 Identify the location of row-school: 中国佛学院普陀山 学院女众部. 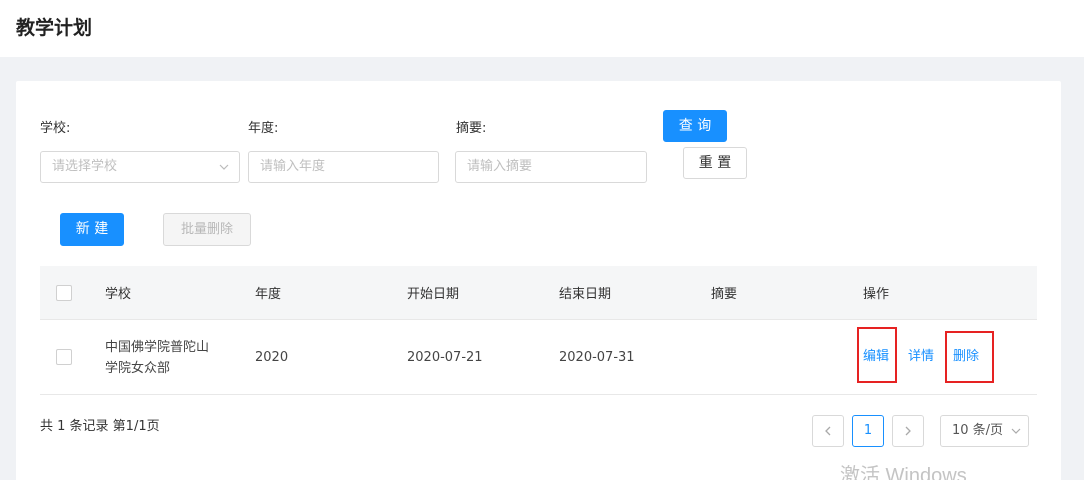
(157, 358).